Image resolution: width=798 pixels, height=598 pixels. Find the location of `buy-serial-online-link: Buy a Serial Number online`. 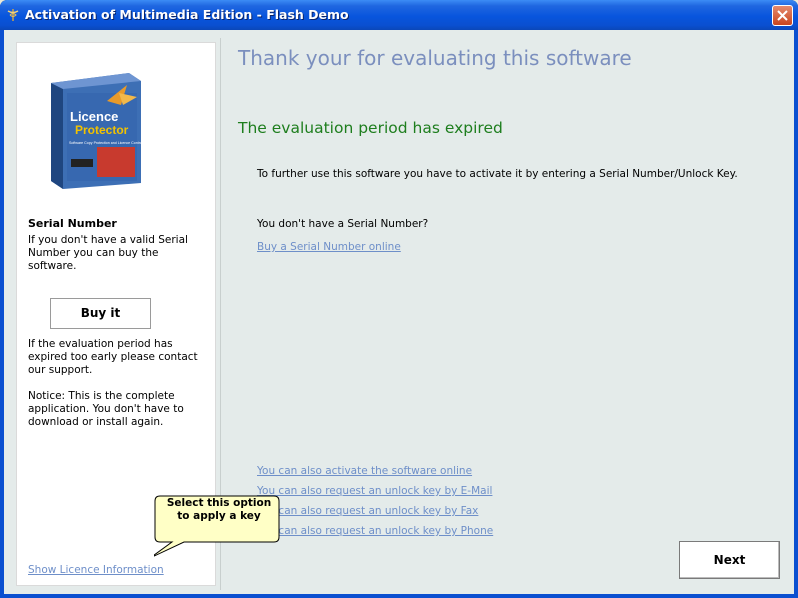

buy-serial-online-link: Buy a Serial Number online is located at coordinates (329, 247).